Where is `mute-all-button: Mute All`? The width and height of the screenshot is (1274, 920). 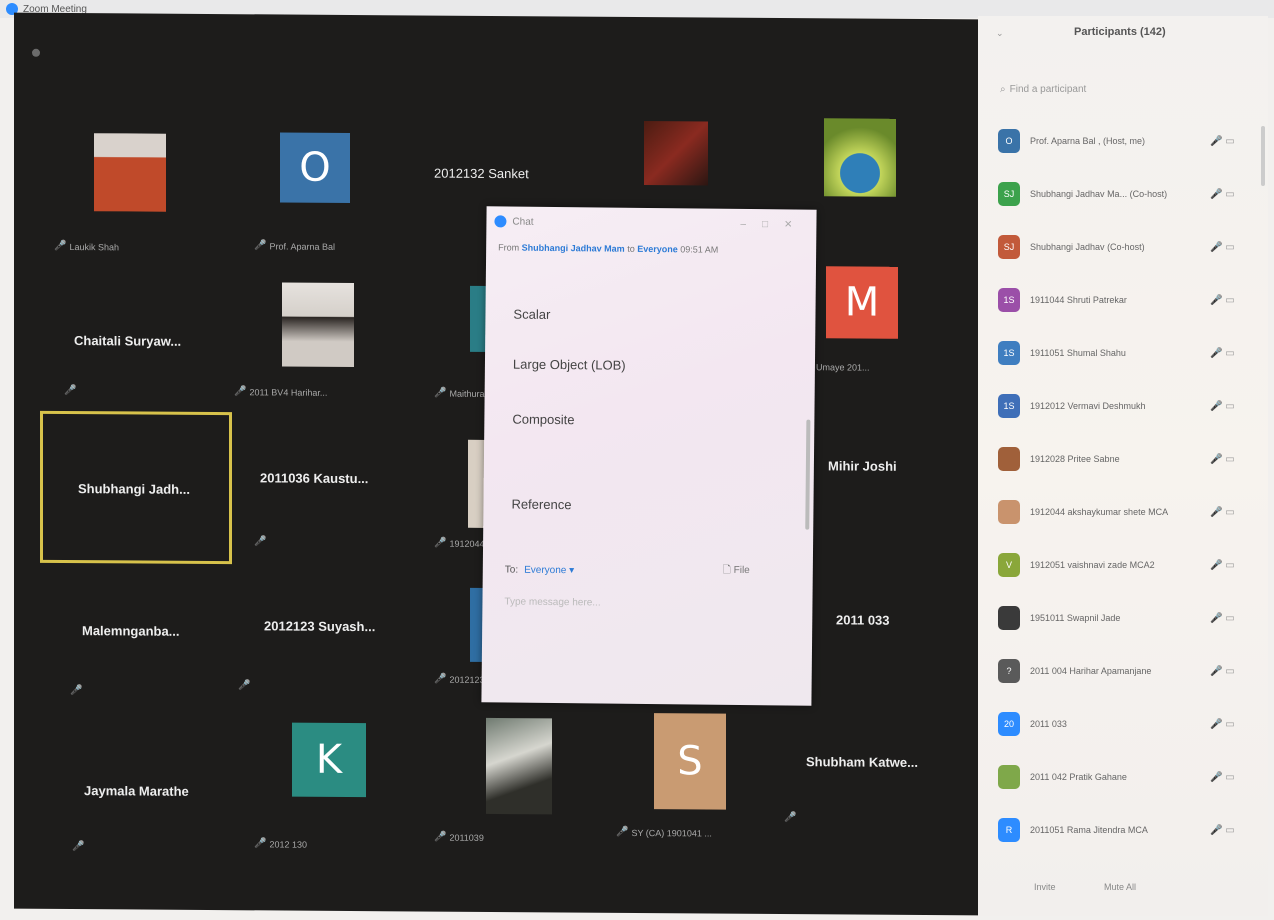 mute-all-button: Mute All is located at coordinates (1120, 887).